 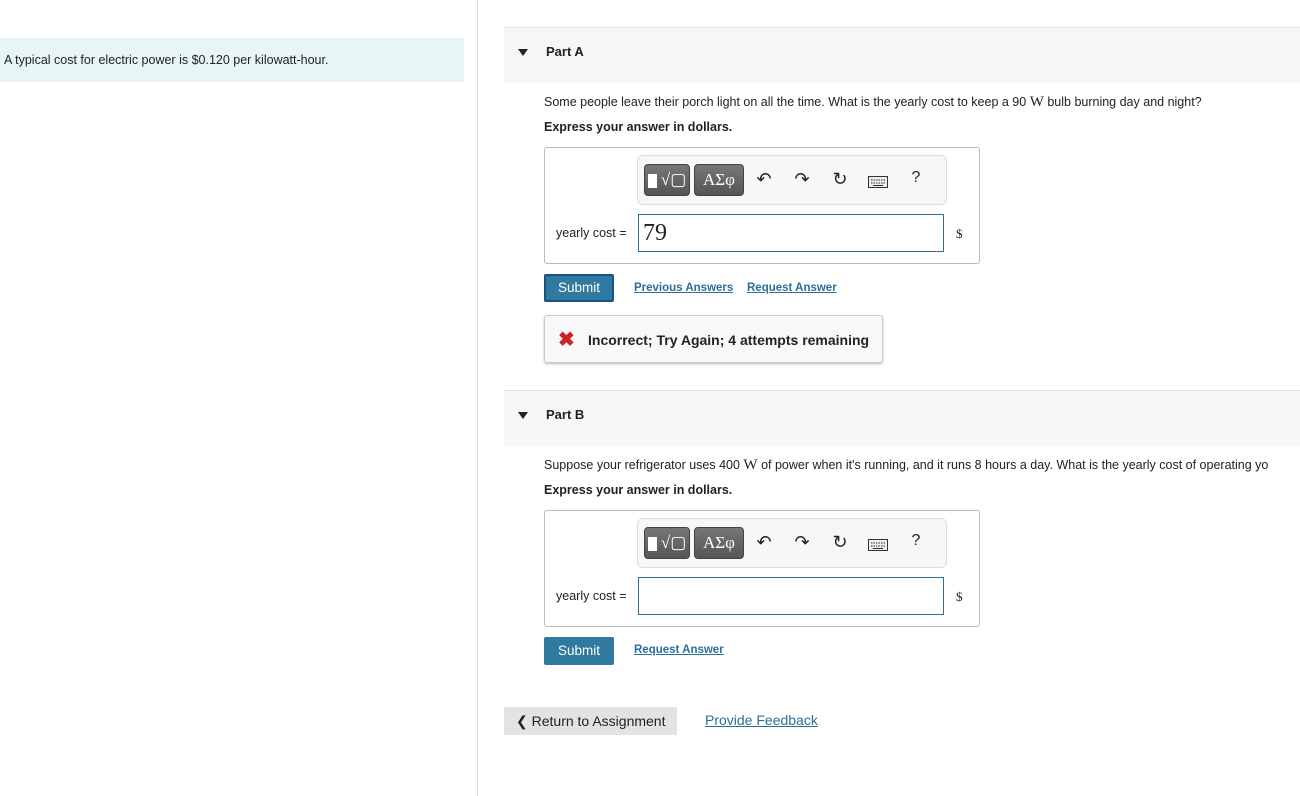 What do you see at coordinates (1122, 102) in the screenshot?
I see `question-text: bulb burning day and night?` at bounding box center [1122, 102].